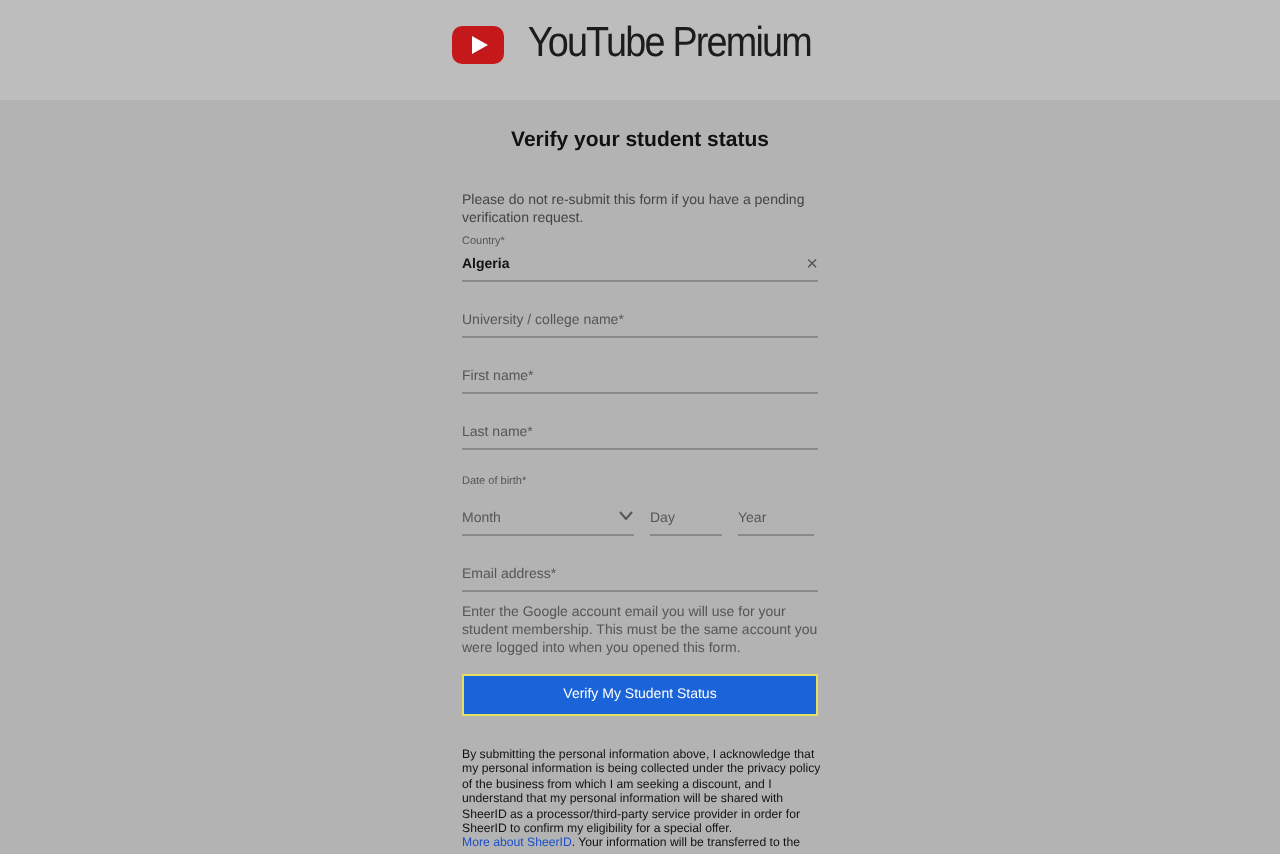 The image size is (1280, 854). I want to click on form-title: Verify your student status, so click(640, 140).